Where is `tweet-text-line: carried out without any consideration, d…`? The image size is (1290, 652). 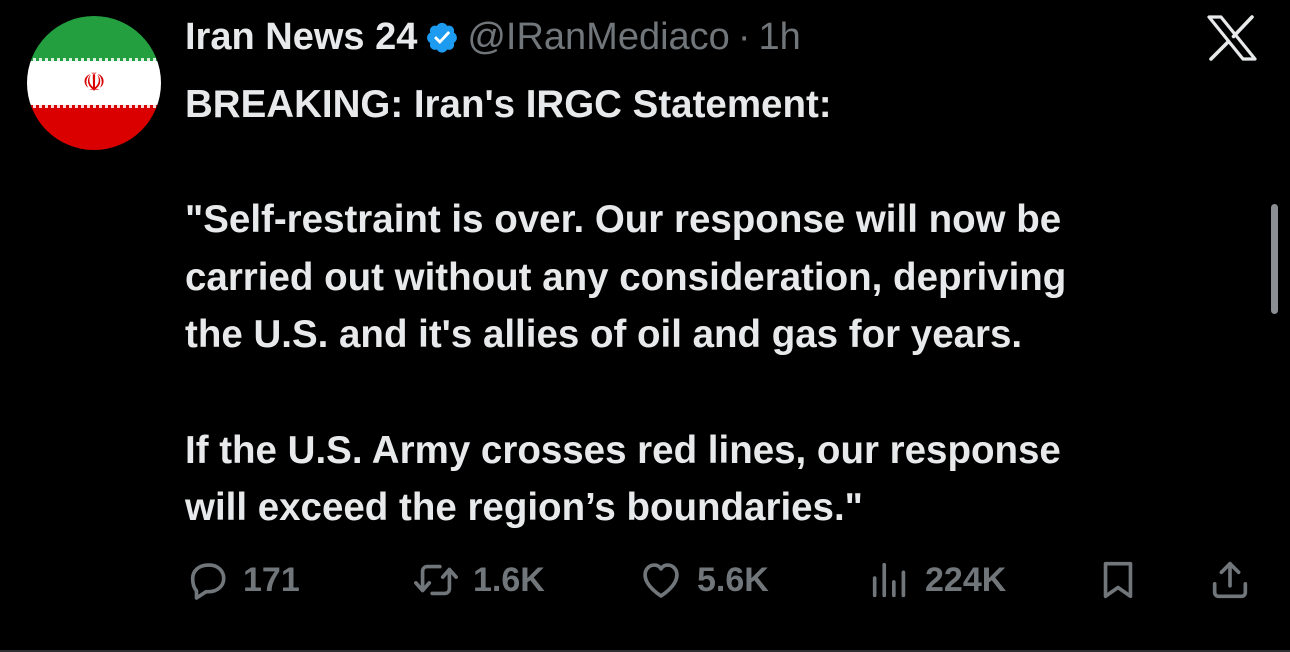
tweet-text-line: carried out without any consideration, d… is located at coordinates (626, 277).